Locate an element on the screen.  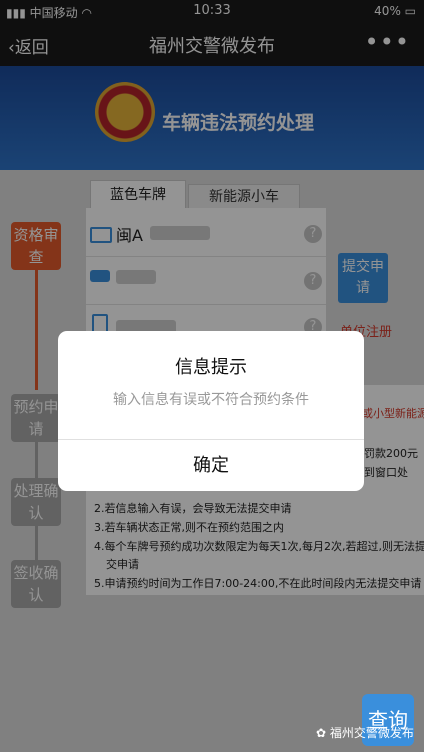
watermark: ✿ 福州交警微发布 is located at coordinates (365, 732).